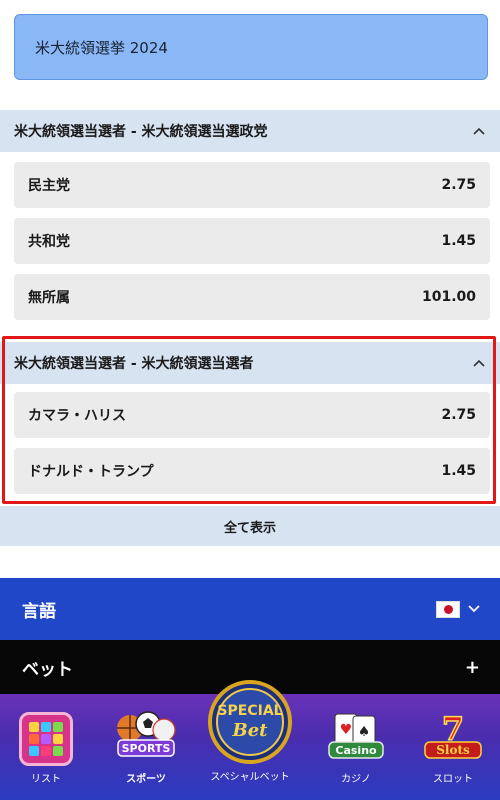  I want to click on svg-text: SPORTS, so click(146, 748).